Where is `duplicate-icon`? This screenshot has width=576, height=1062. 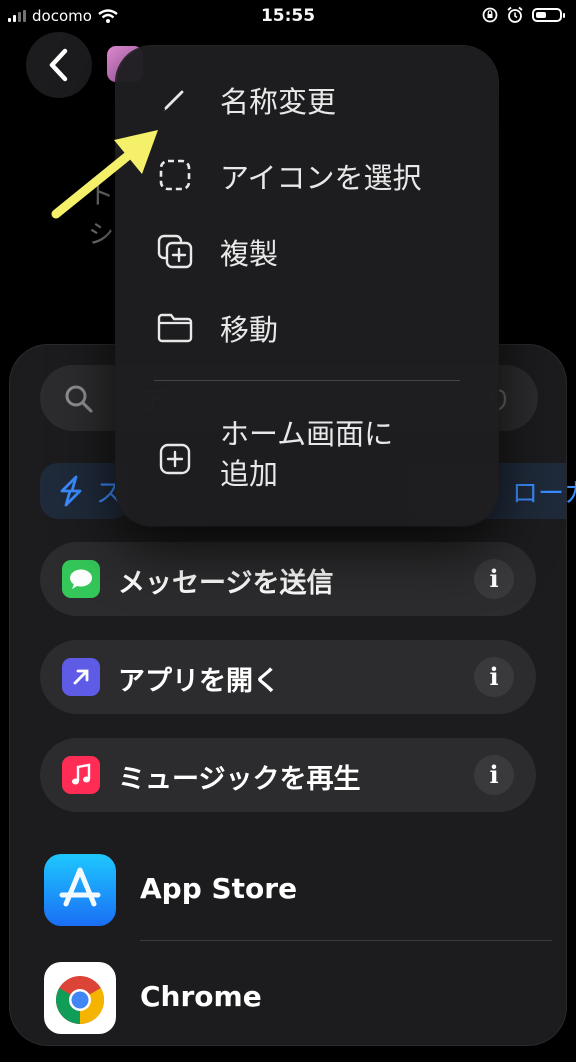
duplicate-icon is located at coordinates (175, 251).